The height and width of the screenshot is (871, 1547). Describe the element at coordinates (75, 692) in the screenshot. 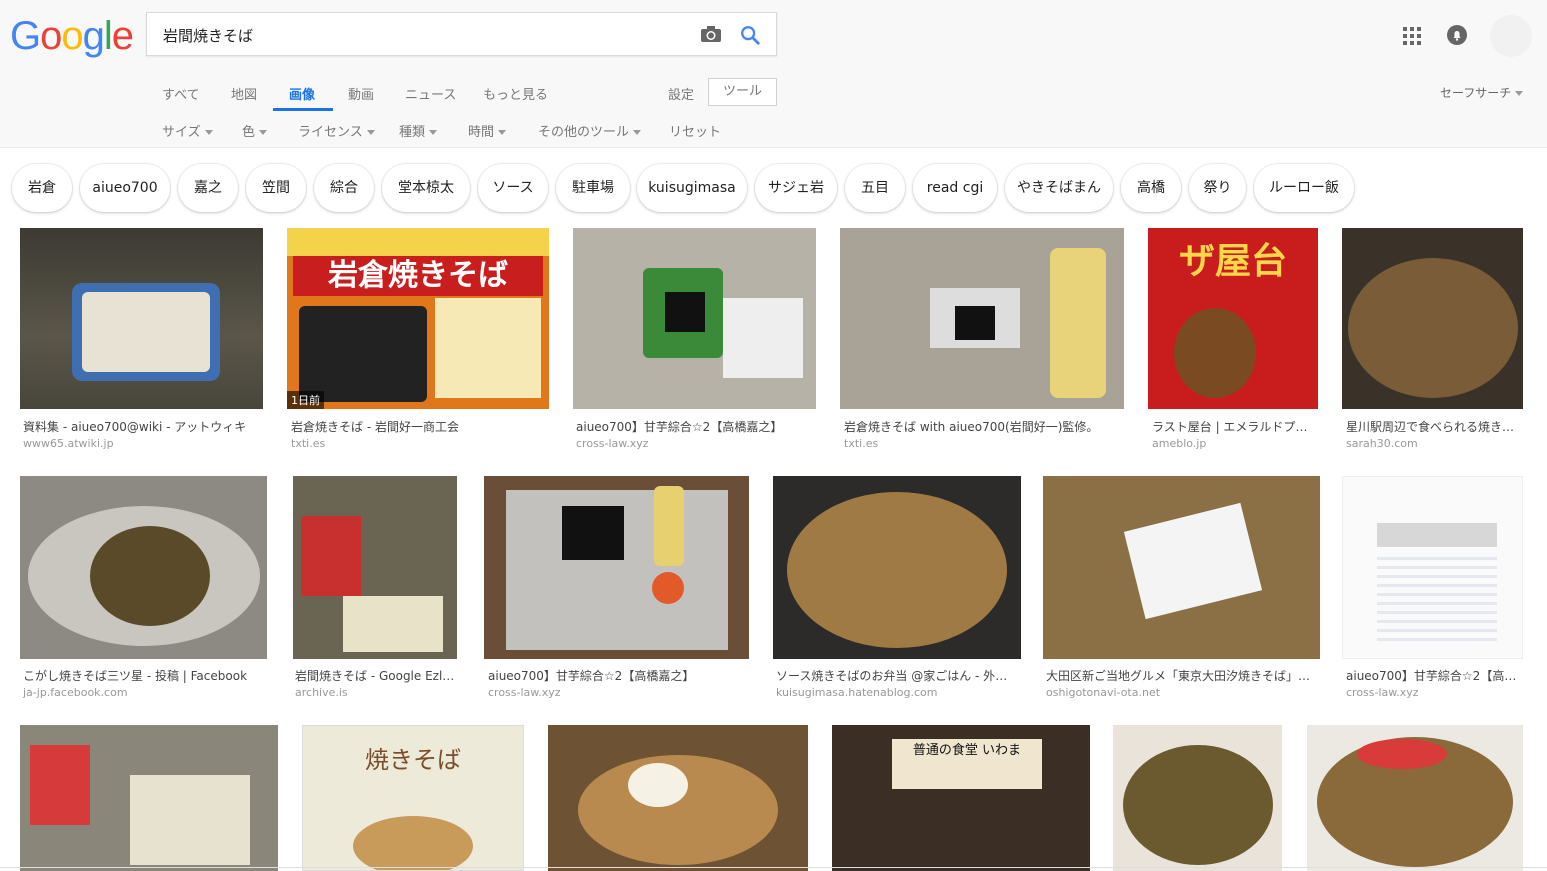

I see `result-source-6: ja-jp.facebook.com` at that location.